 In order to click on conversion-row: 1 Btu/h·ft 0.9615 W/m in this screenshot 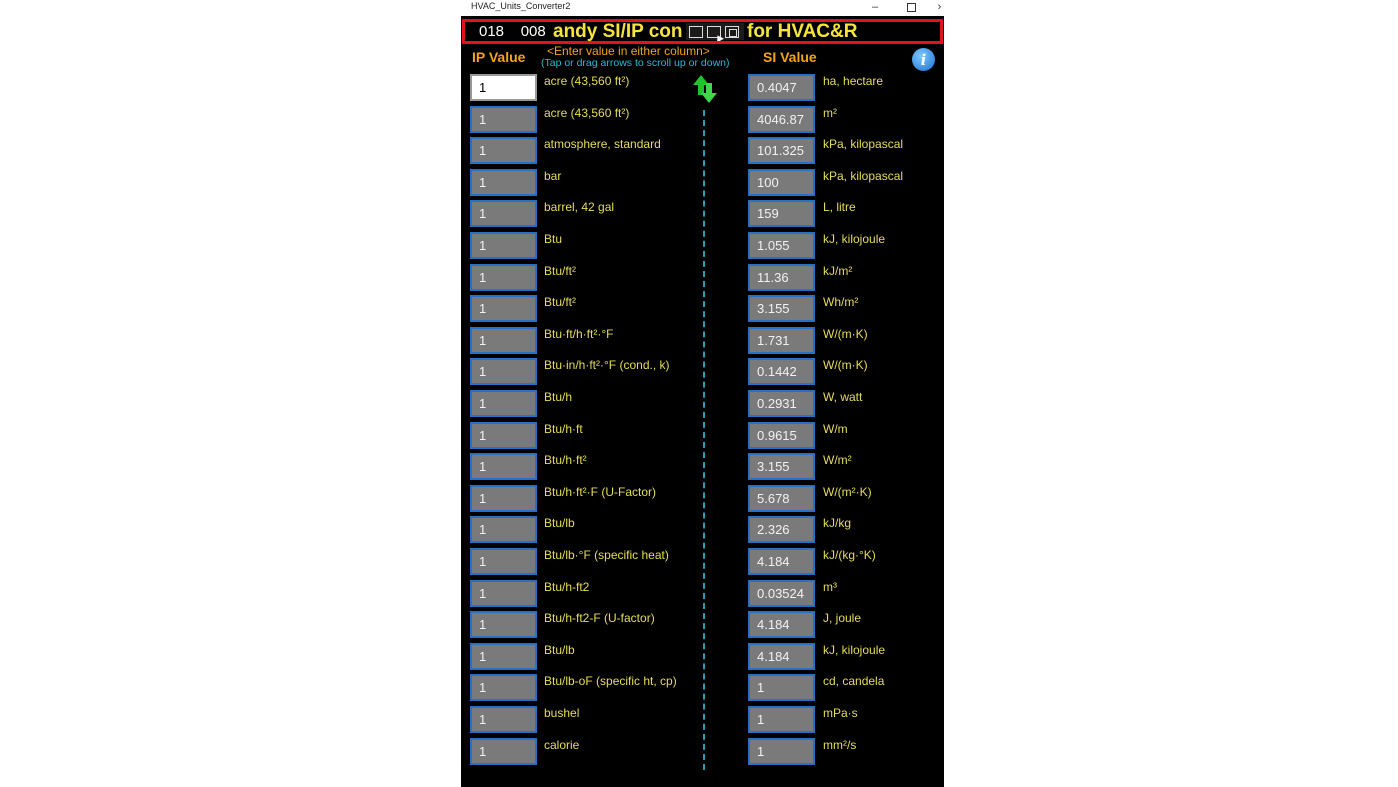, I will do `click(702, 436)`.